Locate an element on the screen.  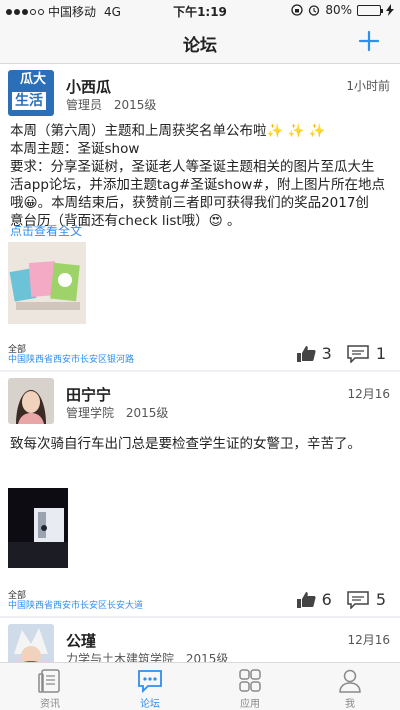
author-meta: 力学与土木建筑学院 2015级 is located at coordinates (147, 656).